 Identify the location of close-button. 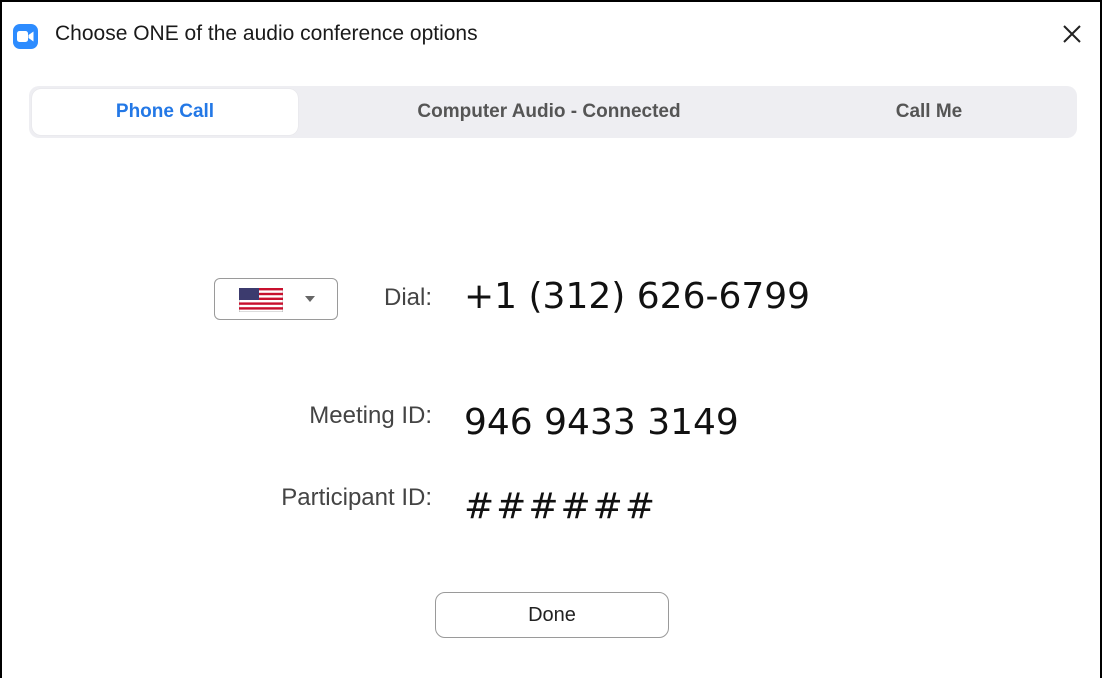
(1072, 34).